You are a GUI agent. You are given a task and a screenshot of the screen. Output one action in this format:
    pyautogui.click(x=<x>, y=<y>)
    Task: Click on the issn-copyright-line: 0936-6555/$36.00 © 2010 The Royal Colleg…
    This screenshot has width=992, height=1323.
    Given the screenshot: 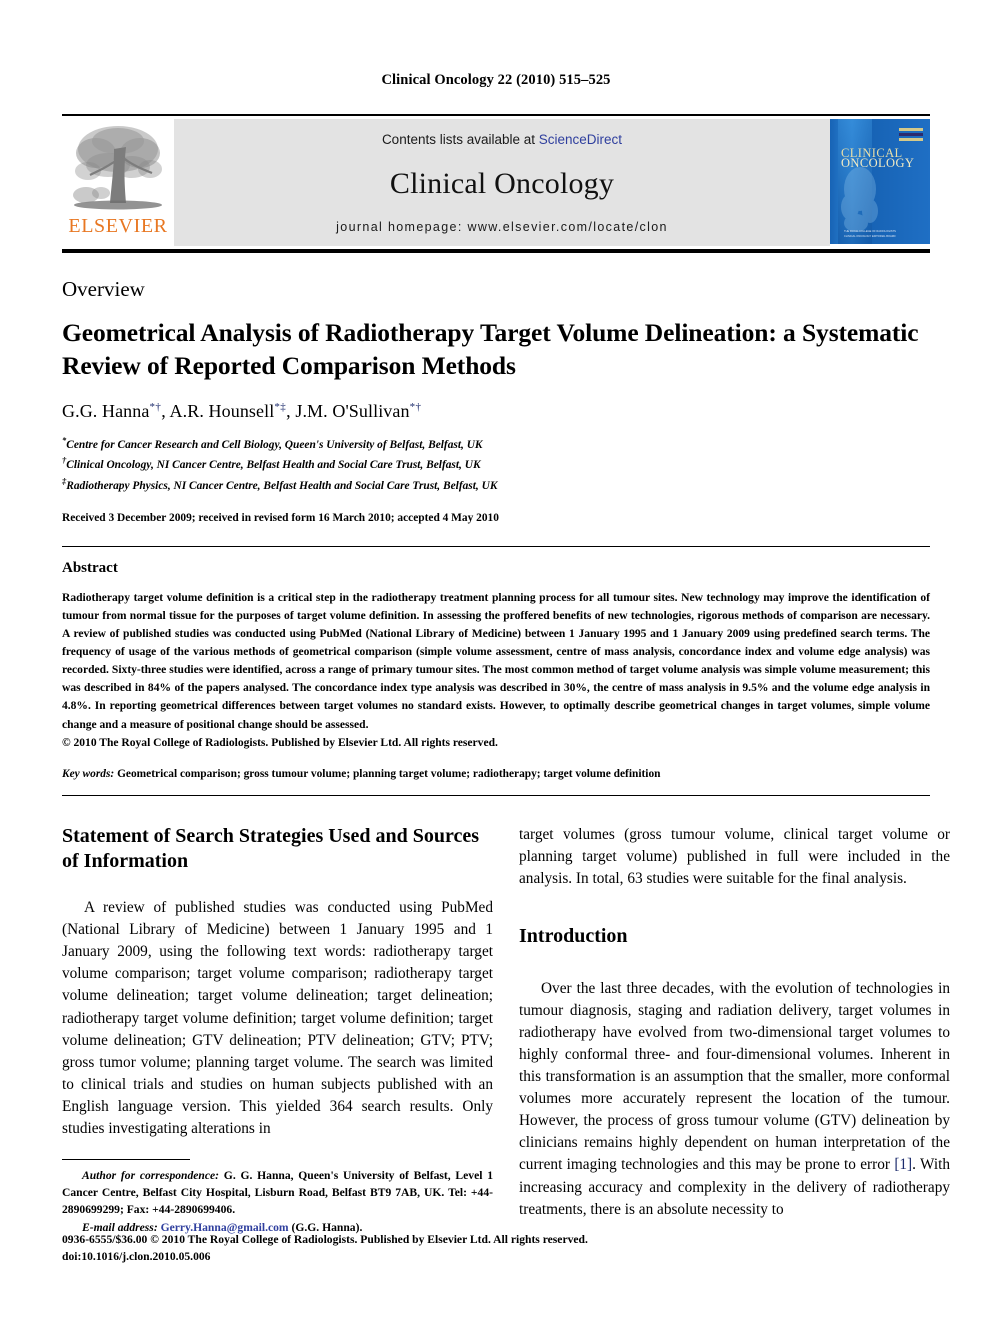 What is the action you would take?
    pyautogui.click(x=325, y=1240)
    